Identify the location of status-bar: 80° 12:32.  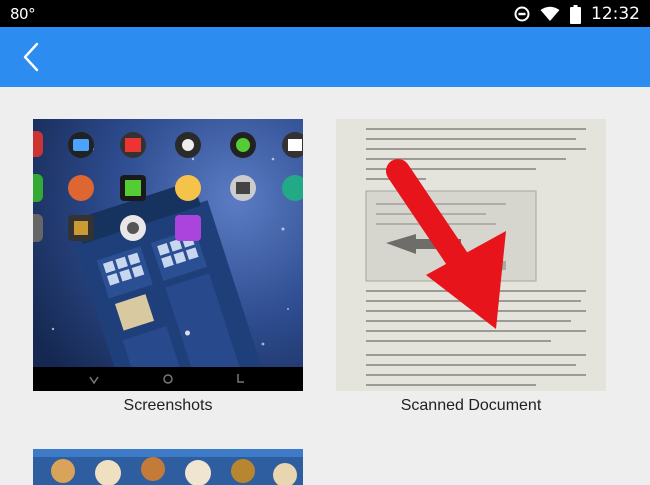
(325, 13).